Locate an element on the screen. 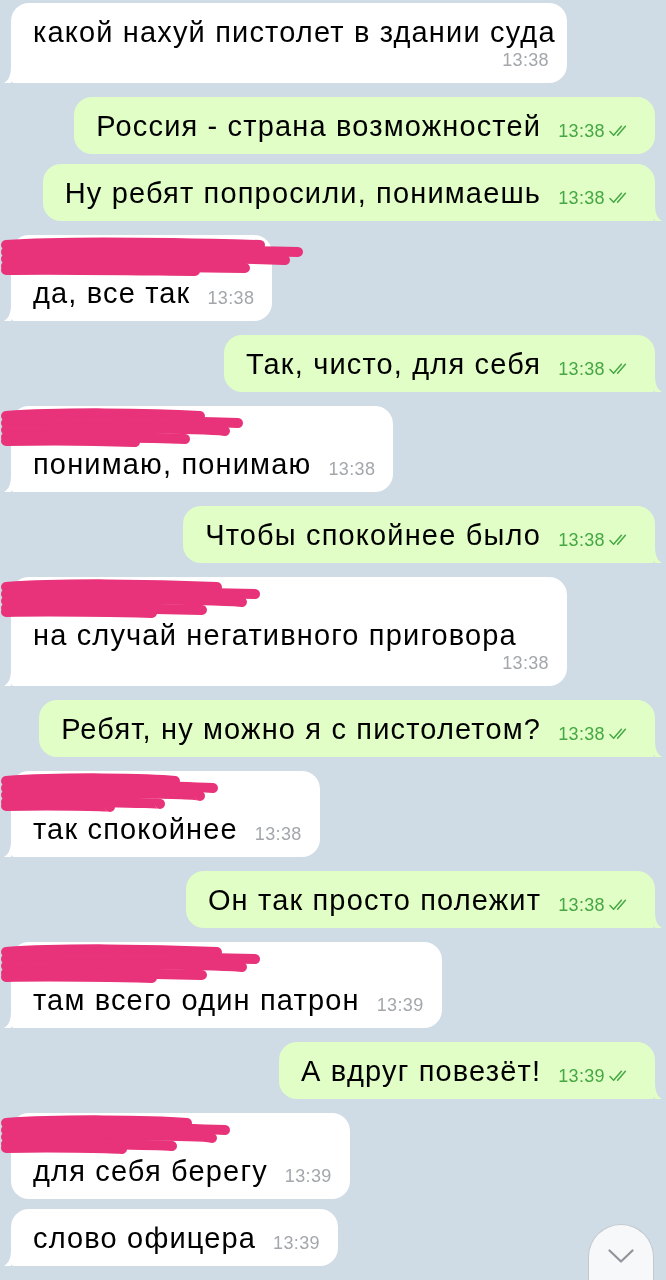 This screenshot has width=666, height=1280. message-text: Ребят, ну можно я с пистолетом? is located at coordinates (301, 729).